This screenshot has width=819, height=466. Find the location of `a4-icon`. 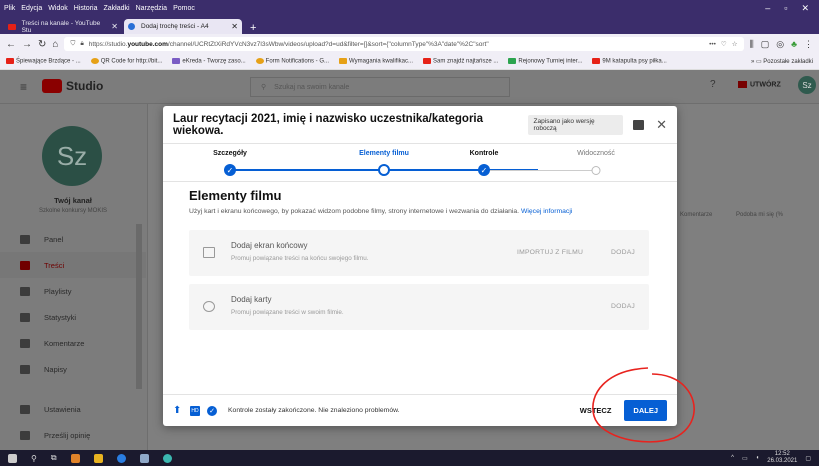

a4-icon is located at coordinates (131, 26).